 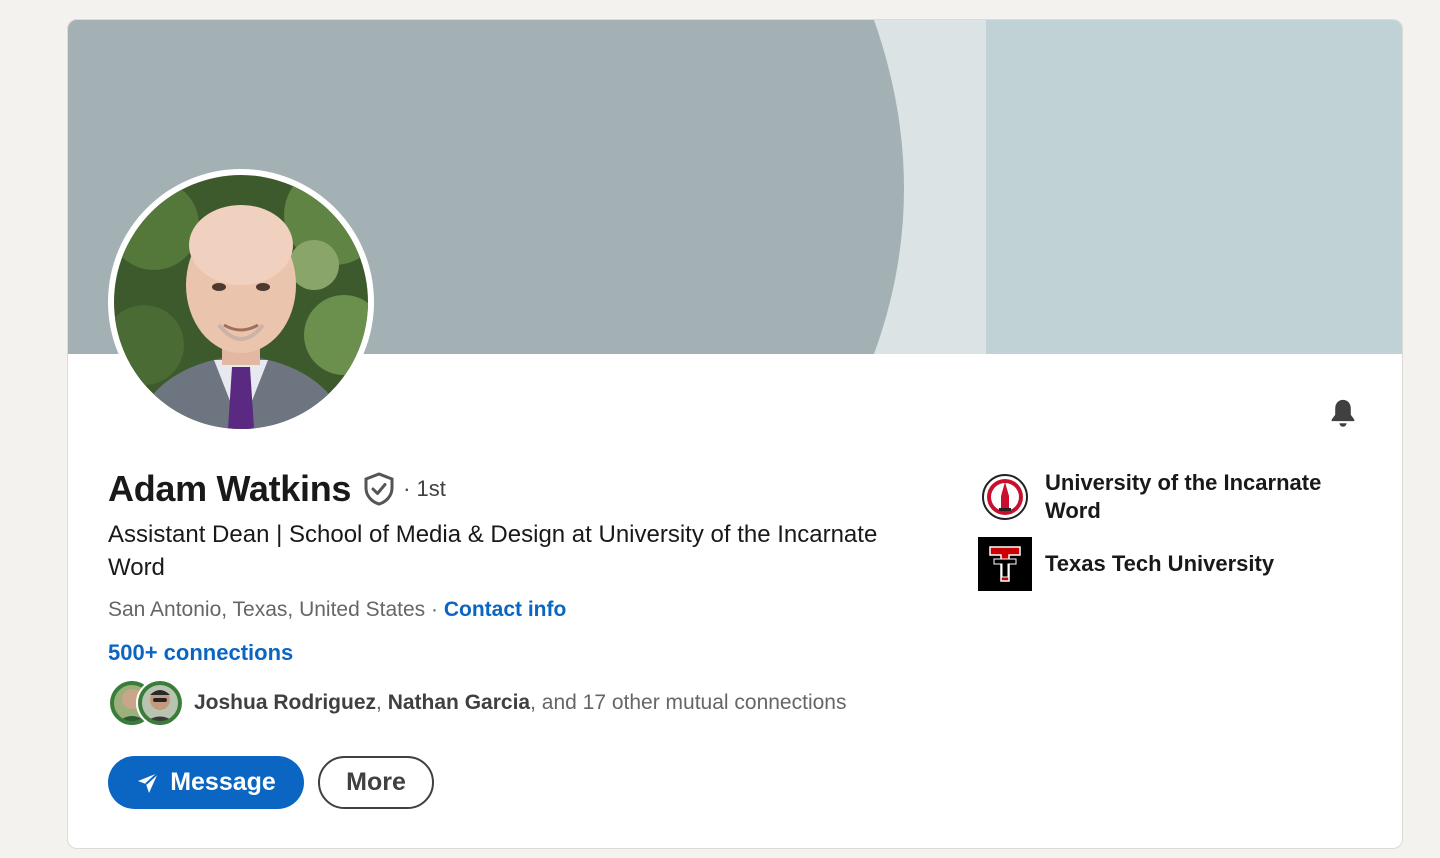 I want to click on message-button-label: Message, so click(x=223, y=782).